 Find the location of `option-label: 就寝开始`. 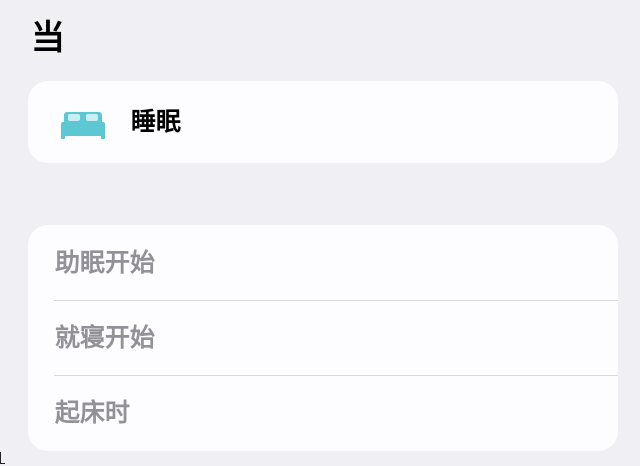

option-label: 就寝开始 is located at coordinates (105, 337).